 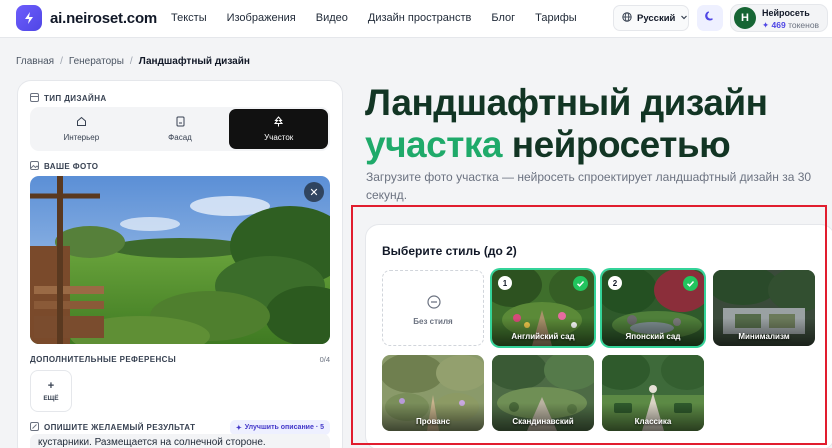 I want to click on tab-interior-label: Интерьер, so click(x=81, y=137).